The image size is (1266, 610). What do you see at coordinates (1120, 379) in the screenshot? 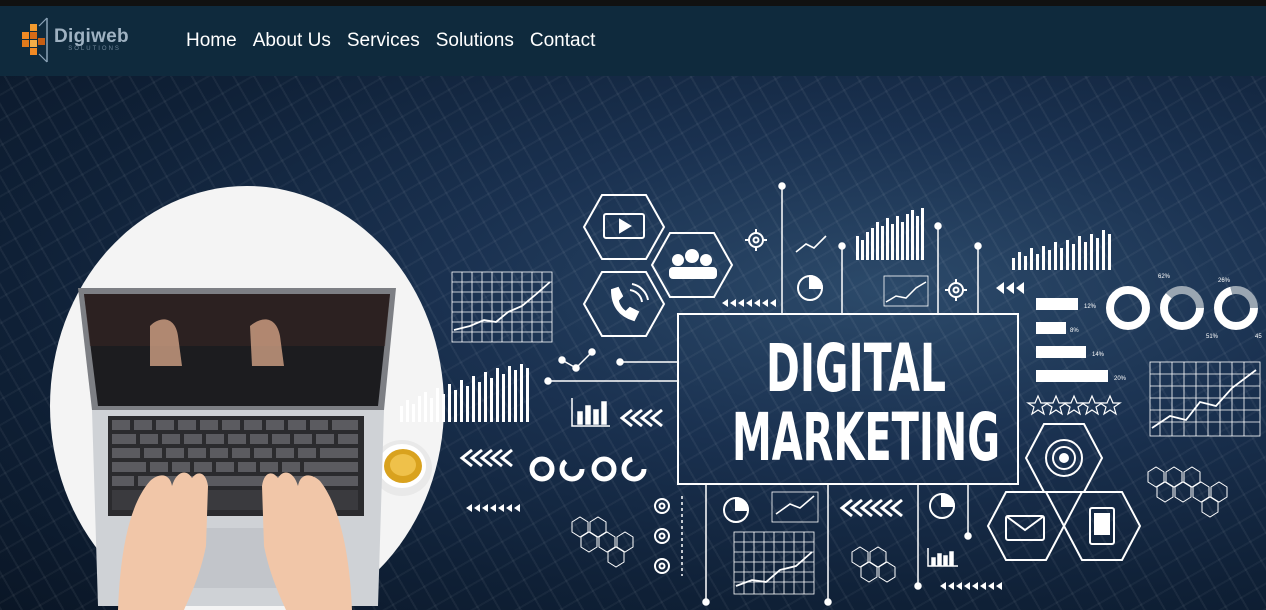
I see `bar-label-4: 20%` at bounding box center [1120, 379].